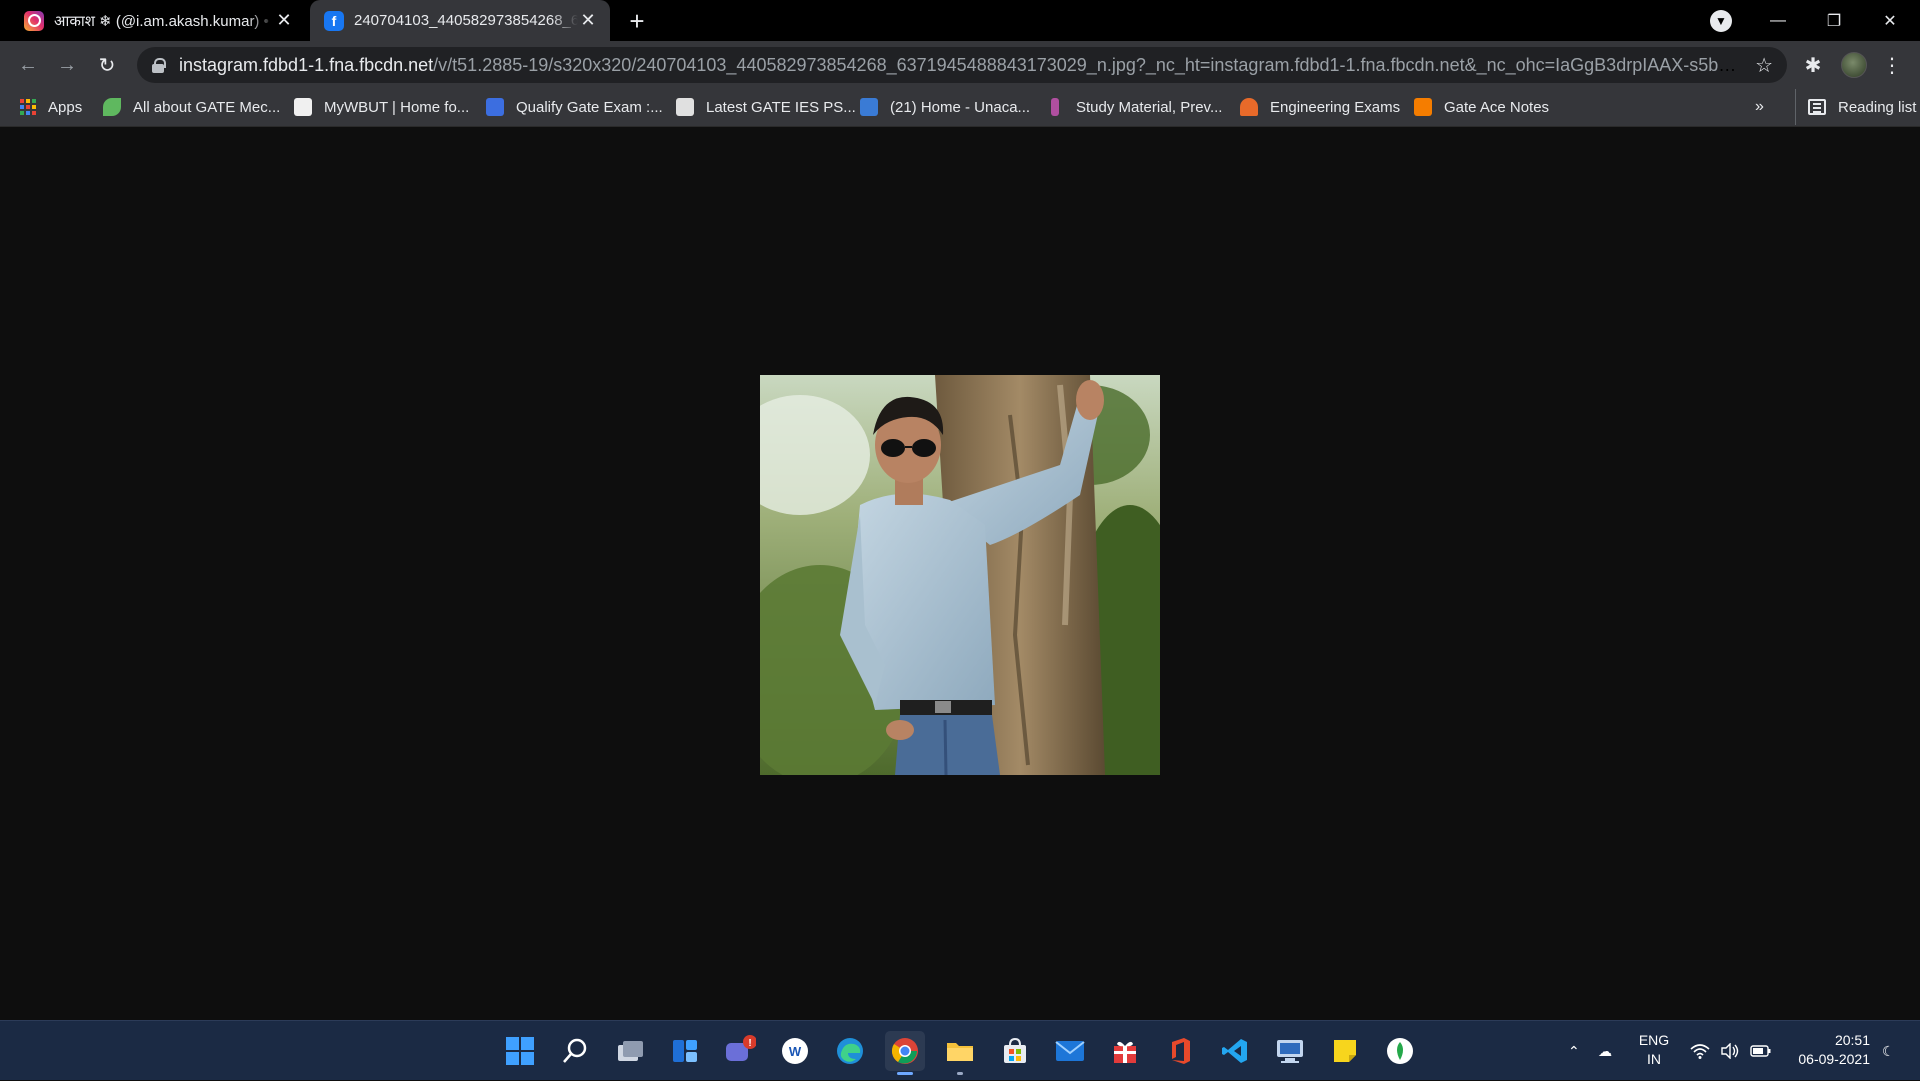  Describe the element at coordinates (1817, 107) in the screenshot. I see `reading-list-icon` at that location.